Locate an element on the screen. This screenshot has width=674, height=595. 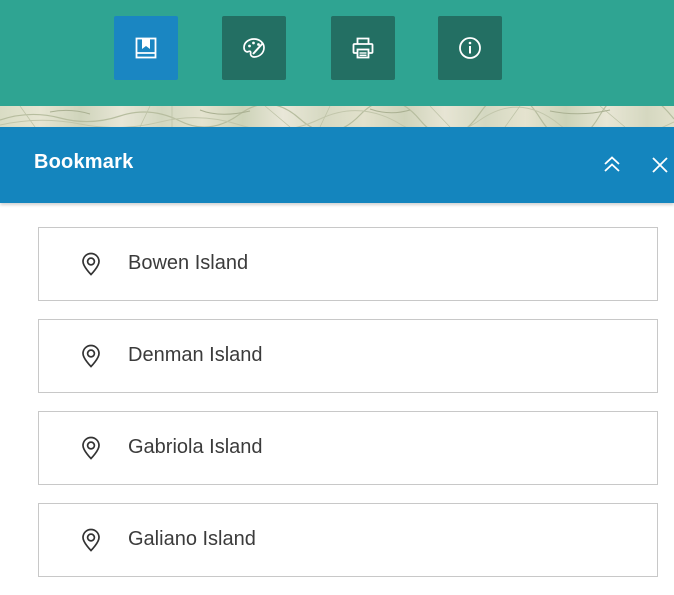
bookmark-item-bowen-island: Bowen Island is located at coordinates (348, 264).